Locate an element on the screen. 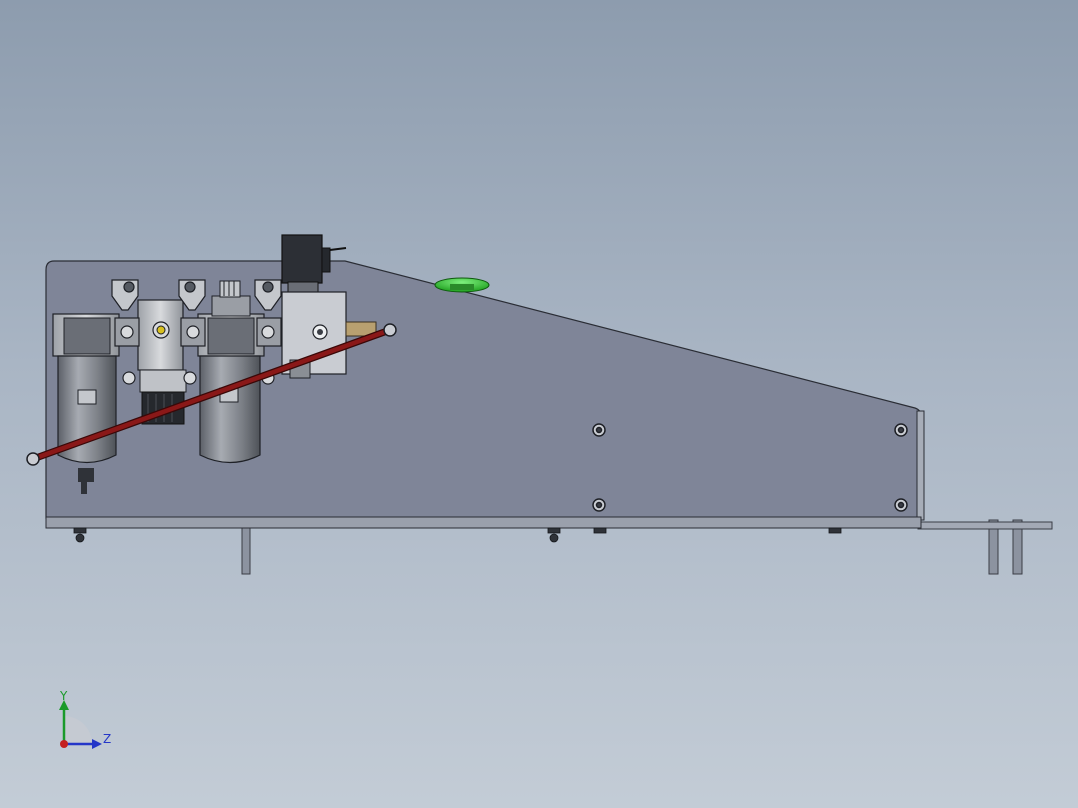 This screenshot has width=1078, height=808. z-axis-label: Z is located at coordinates (107, 739).